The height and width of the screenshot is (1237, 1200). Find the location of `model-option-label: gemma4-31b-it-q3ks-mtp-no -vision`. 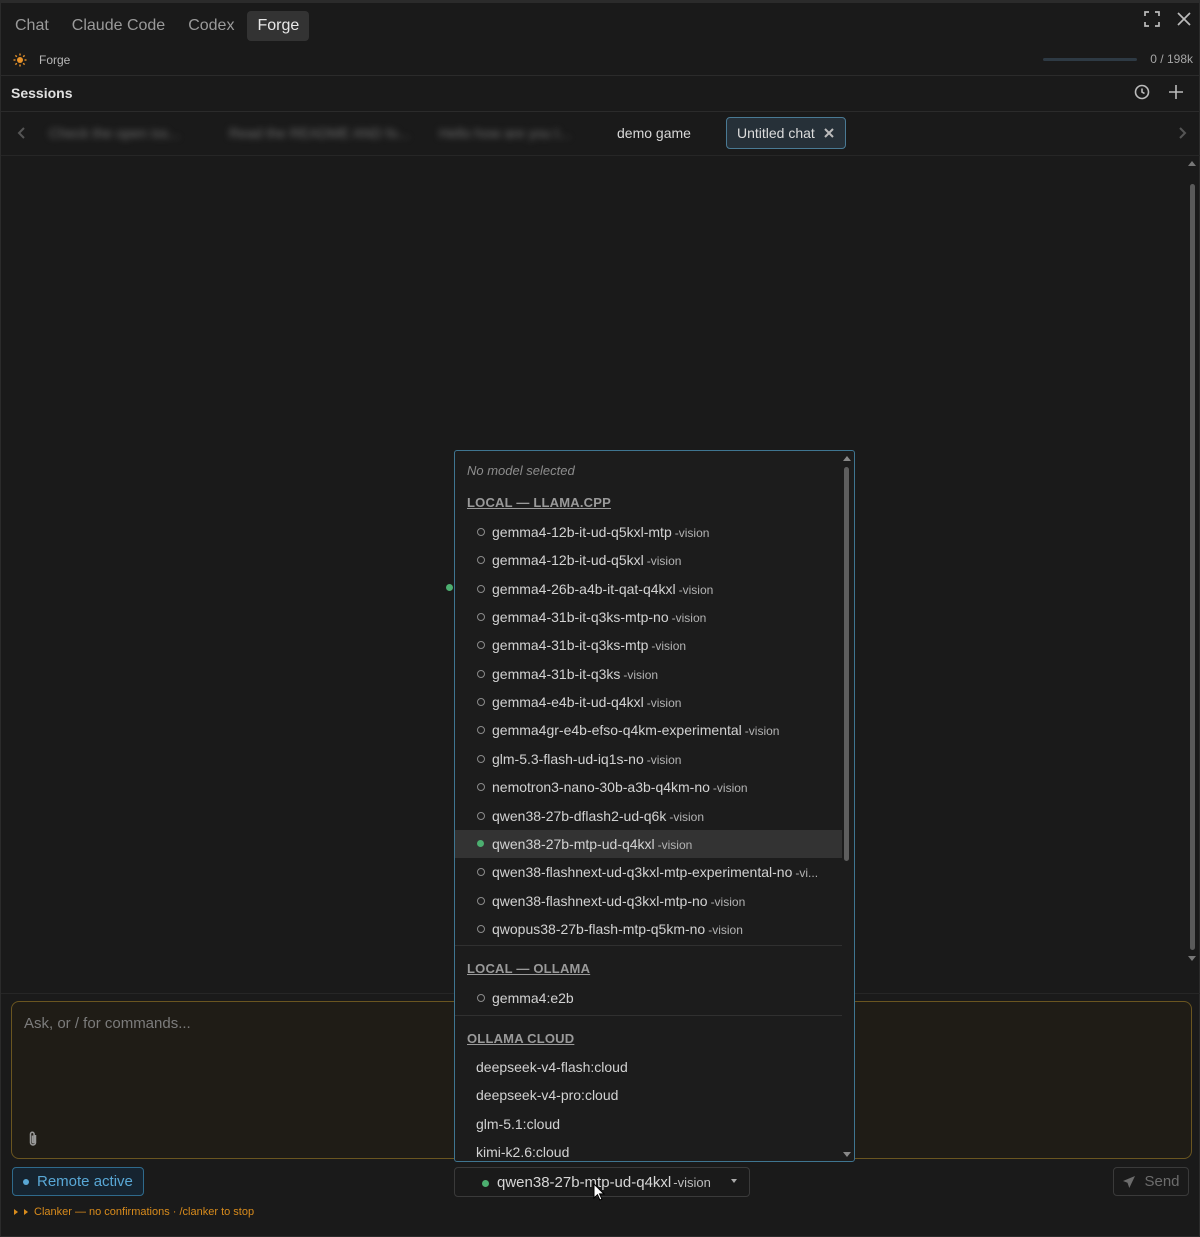

model-option-label: gemma4-31b-it-q3ks-mtp-no -vision is located at coordinates (599, 617).